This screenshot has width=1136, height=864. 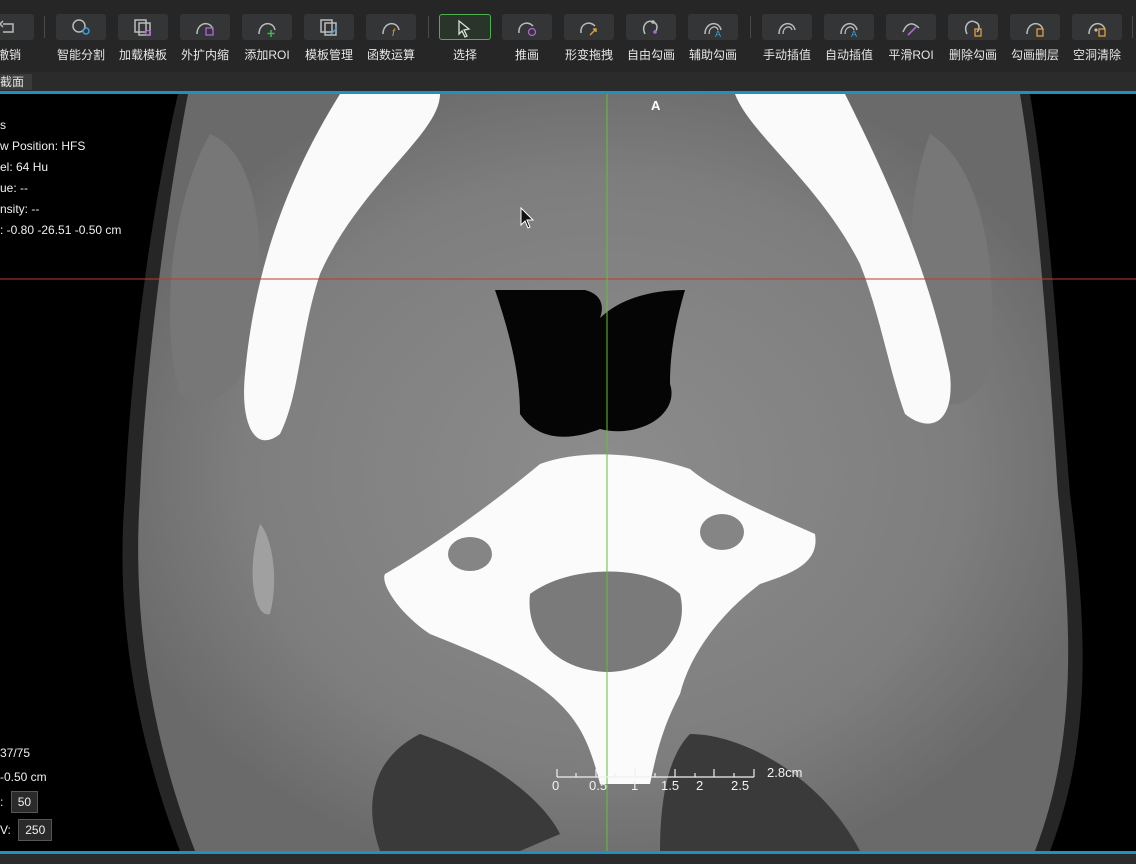 What do you see at coordinates (20, 209) in the screenshot?
I see `density-value: nsity: --` at bounding box center [20, 209].